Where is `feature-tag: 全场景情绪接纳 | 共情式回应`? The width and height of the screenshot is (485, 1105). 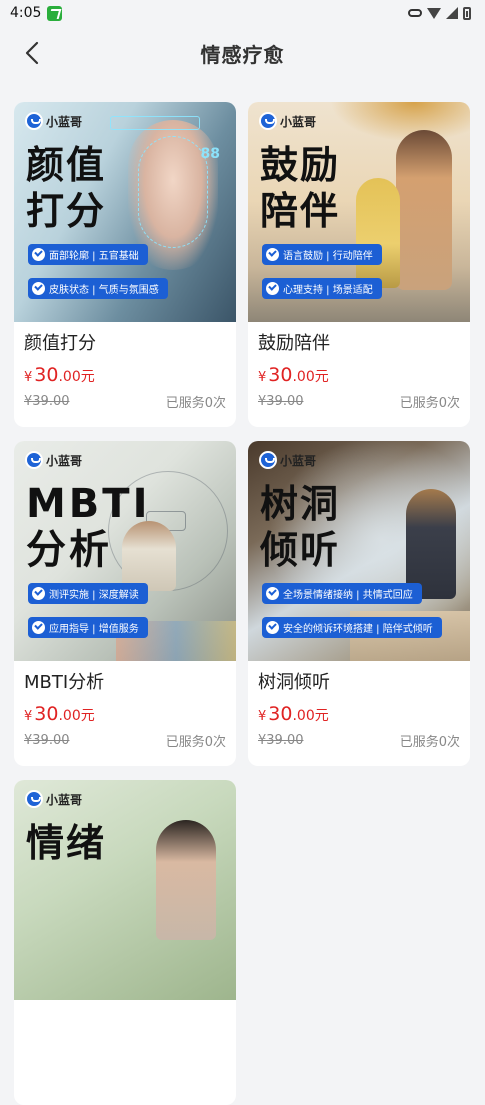
feature-tag: 全场景情绪接纳 | 共情式回应 is located at coordinates (342, 593).